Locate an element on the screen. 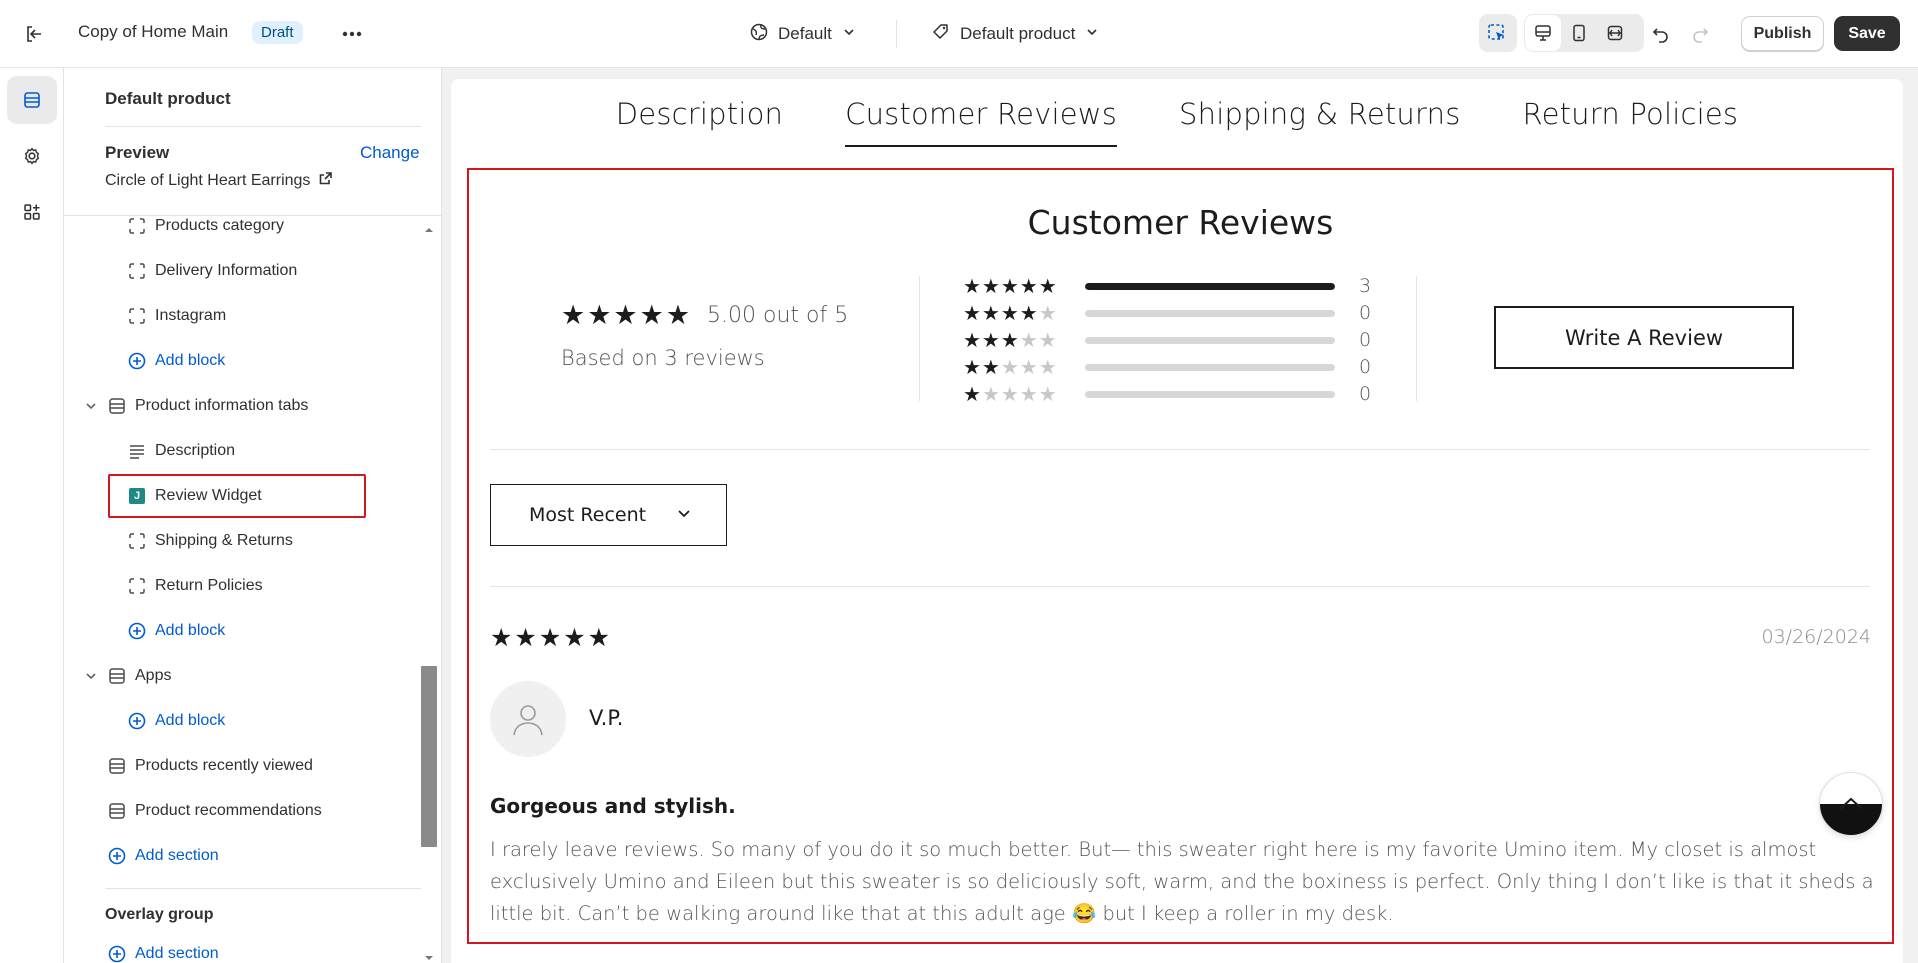 This screenshot has height=963, width=1918. scroll-up-icon is located at coordinates (429, 227).